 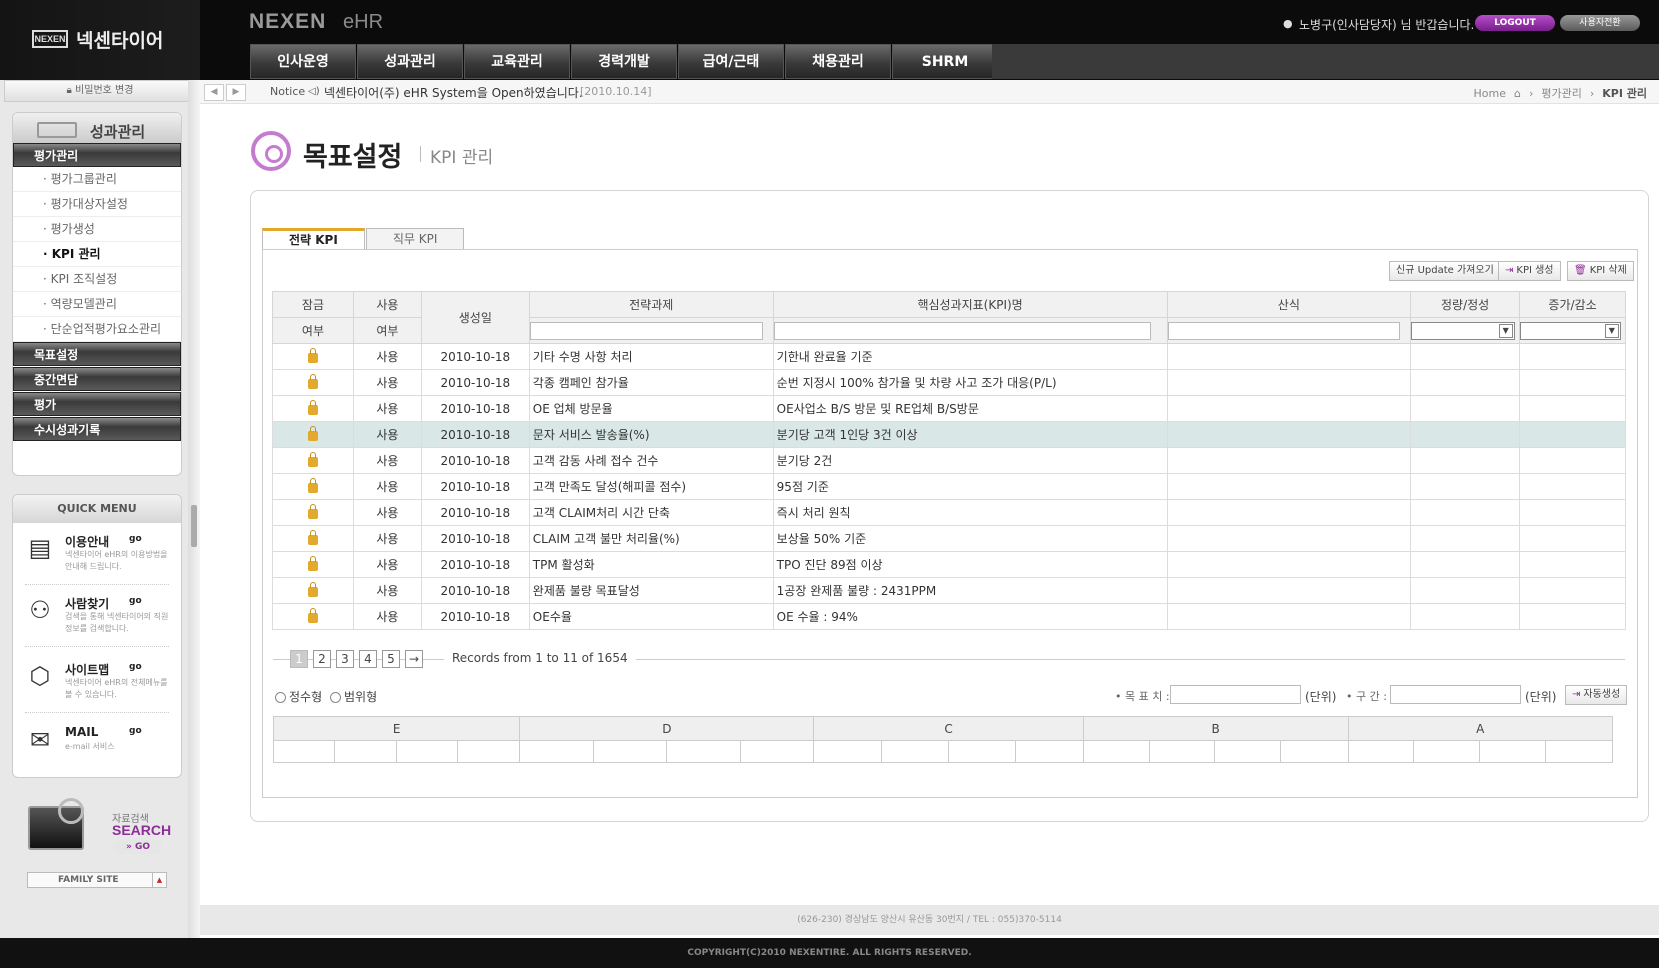 I want to click on update-import-button: 신규 Update 가져오기, so click(x=1445, y=271).